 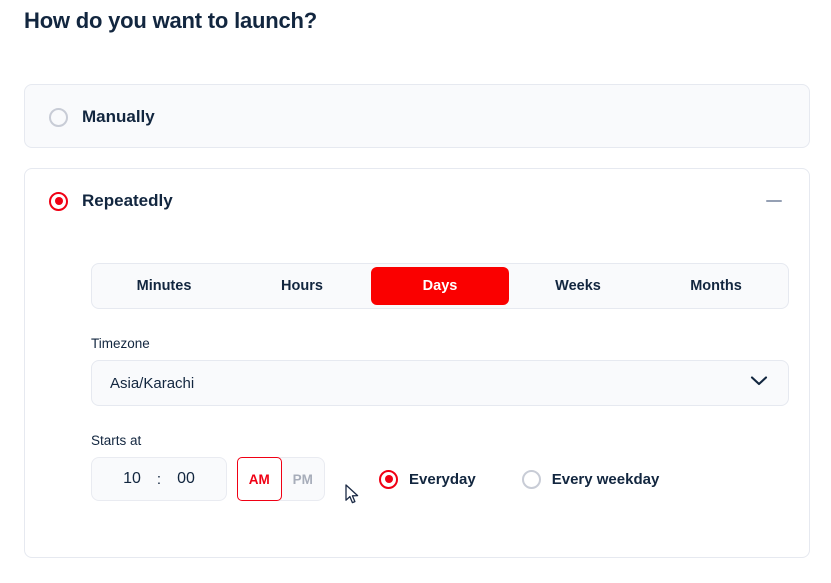 I want to click on option-repeatedly-header: Repeatedly, so click(x=417, y=201).